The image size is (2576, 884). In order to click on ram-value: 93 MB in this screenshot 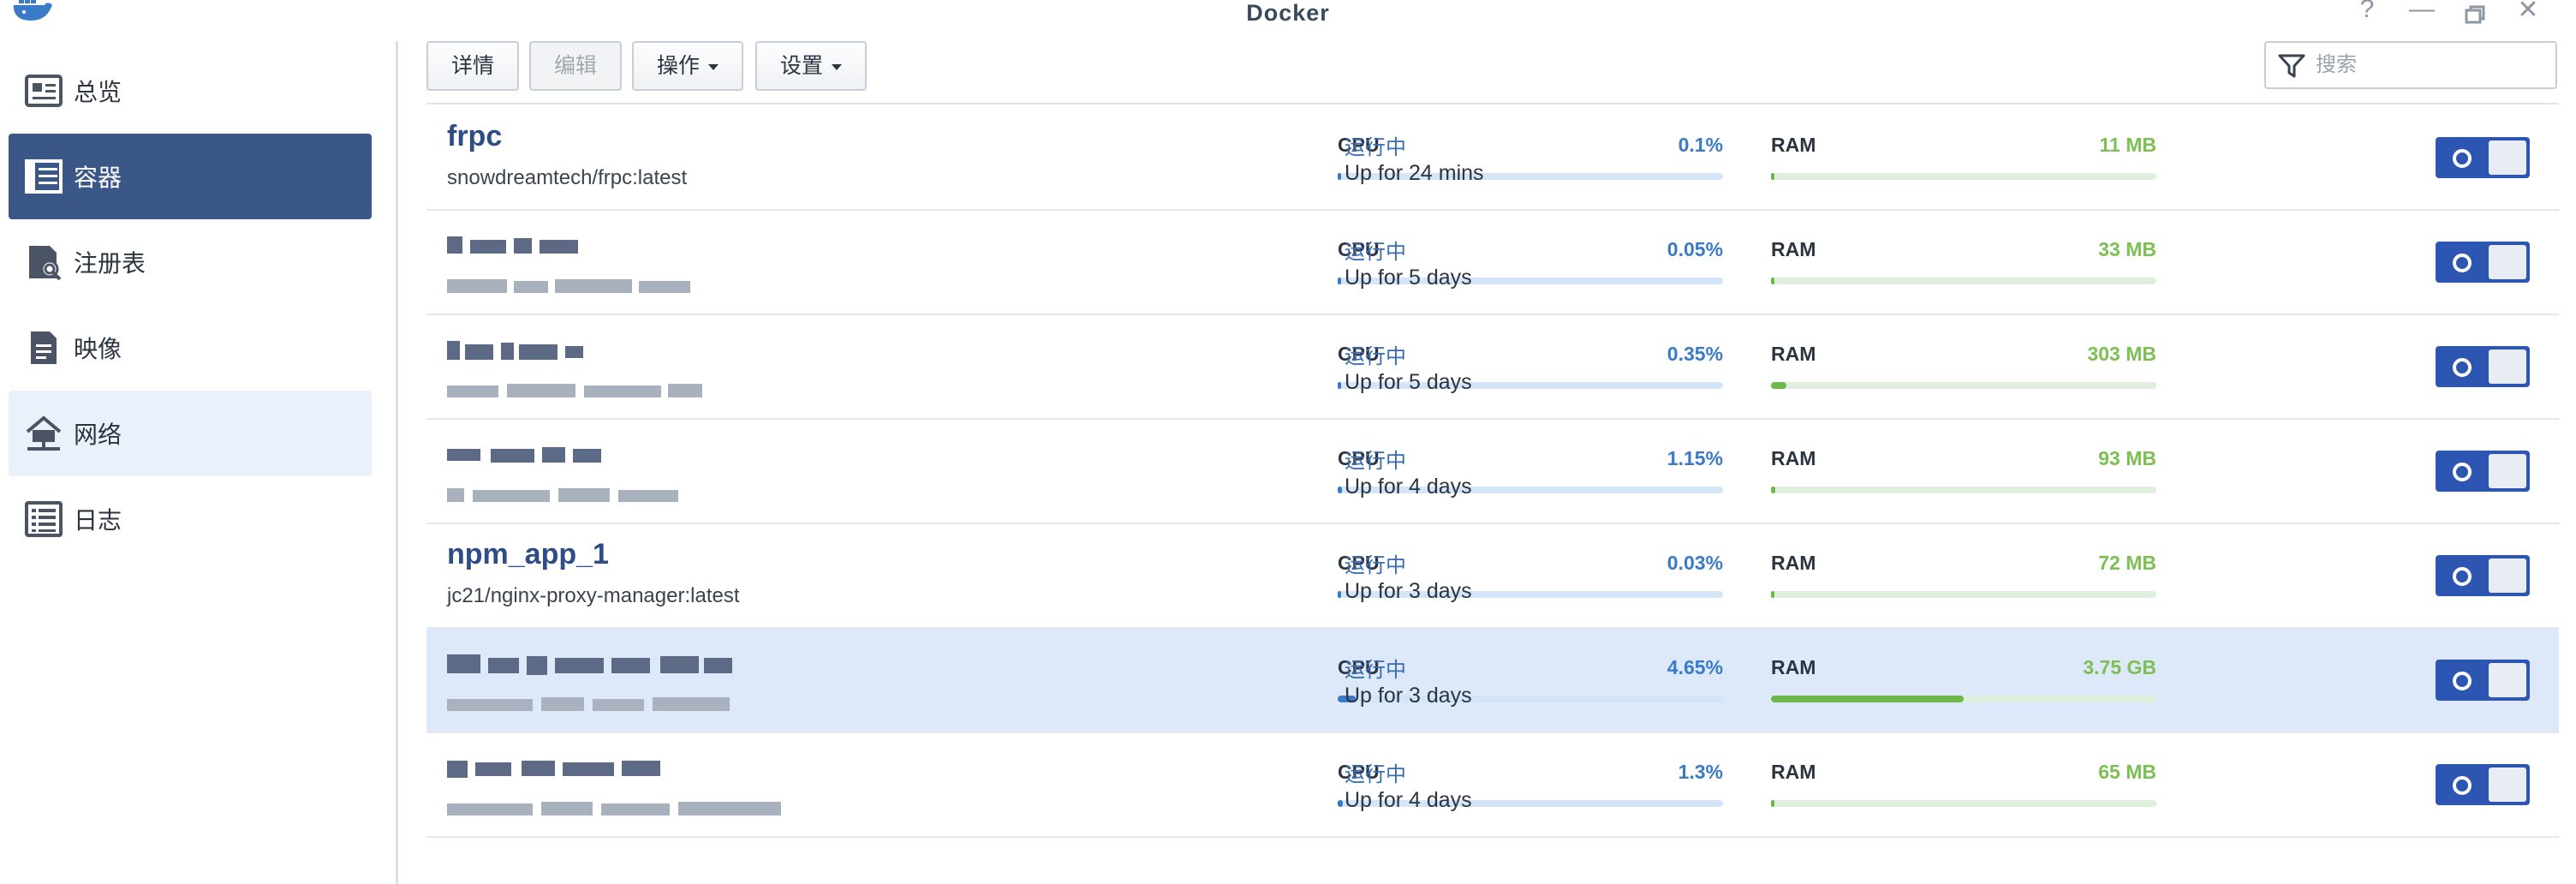, I will do `click(2127, 458)`.